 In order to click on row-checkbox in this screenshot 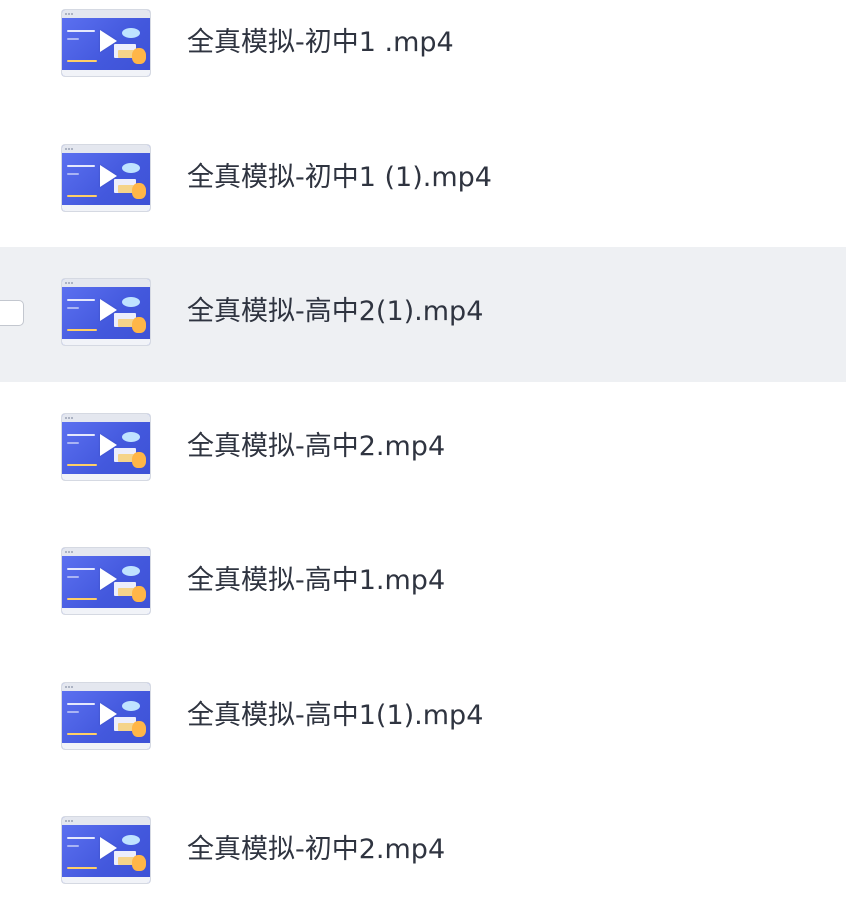, I will do `click(12, 313)`.